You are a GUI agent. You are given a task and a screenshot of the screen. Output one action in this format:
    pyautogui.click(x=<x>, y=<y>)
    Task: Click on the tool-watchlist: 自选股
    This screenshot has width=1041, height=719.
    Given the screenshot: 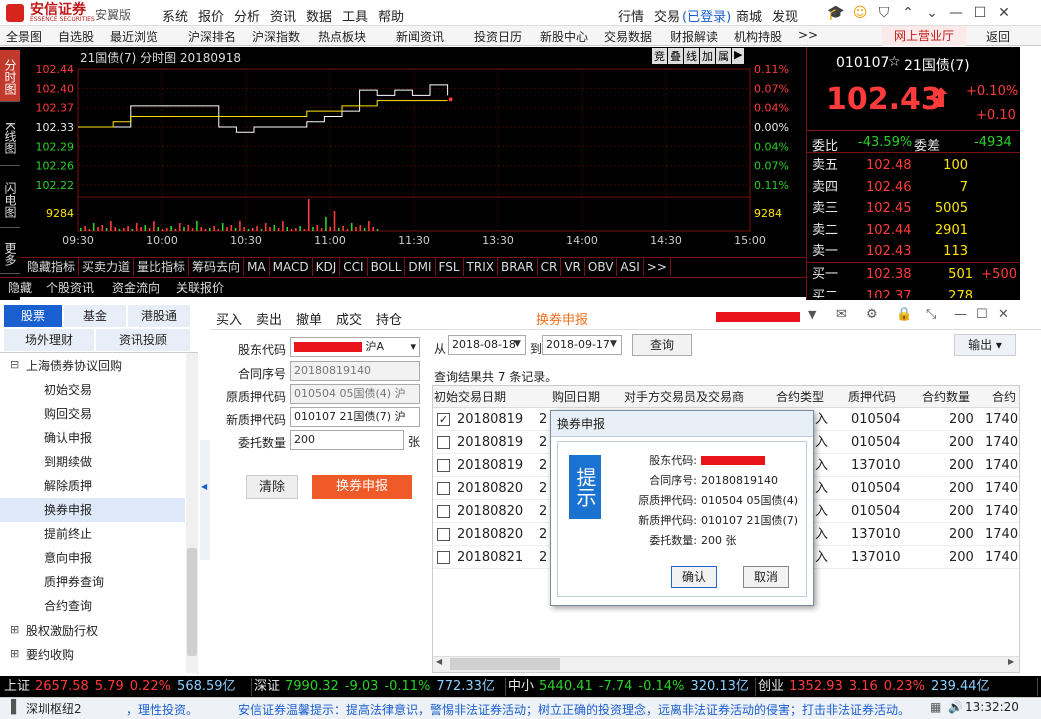 What is the action you would take?
    pyautogui.click(x=76, y=36)
    